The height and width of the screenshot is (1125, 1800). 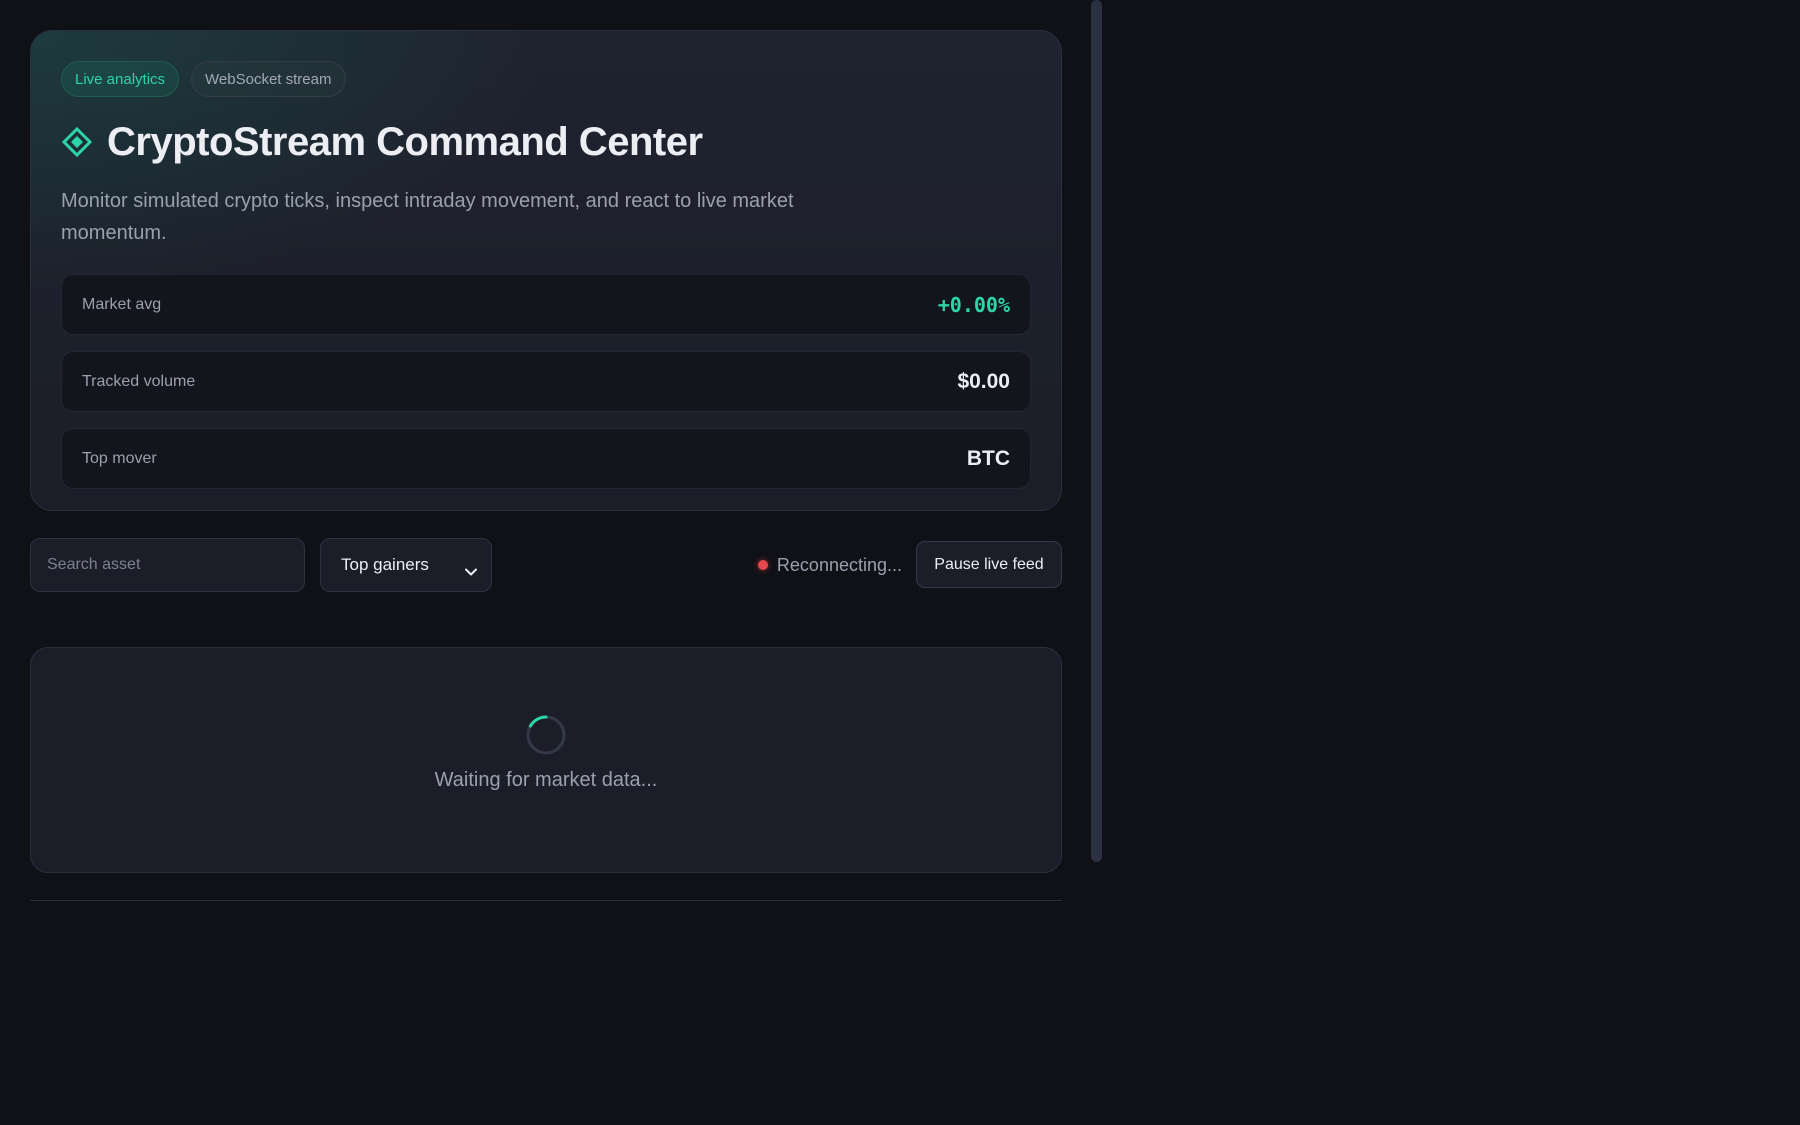 I want to click on pause-live-feed-button: Pause live feed, so click(x=989, y=564).